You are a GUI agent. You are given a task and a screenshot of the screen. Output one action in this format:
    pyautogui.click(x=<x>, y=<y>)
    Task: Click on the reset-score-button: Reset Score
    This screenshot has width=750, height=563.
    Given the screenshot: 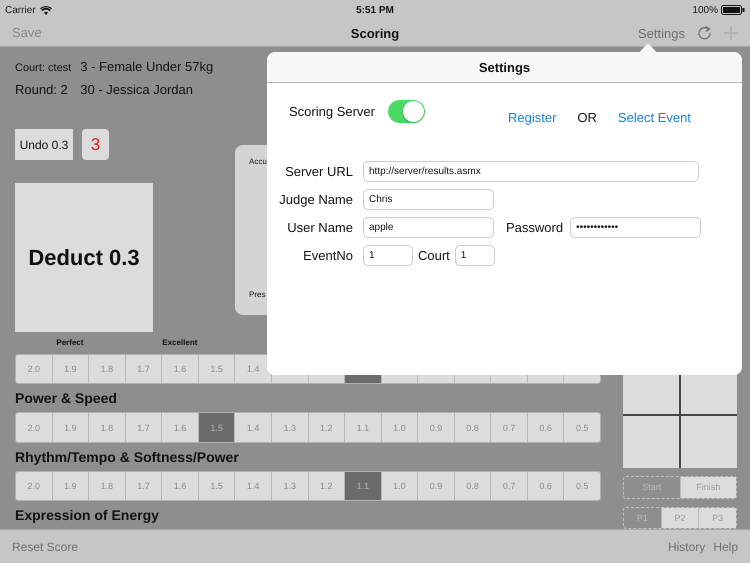 What is the action you would take?
    pyautogui.click(x=45, y=547)
    